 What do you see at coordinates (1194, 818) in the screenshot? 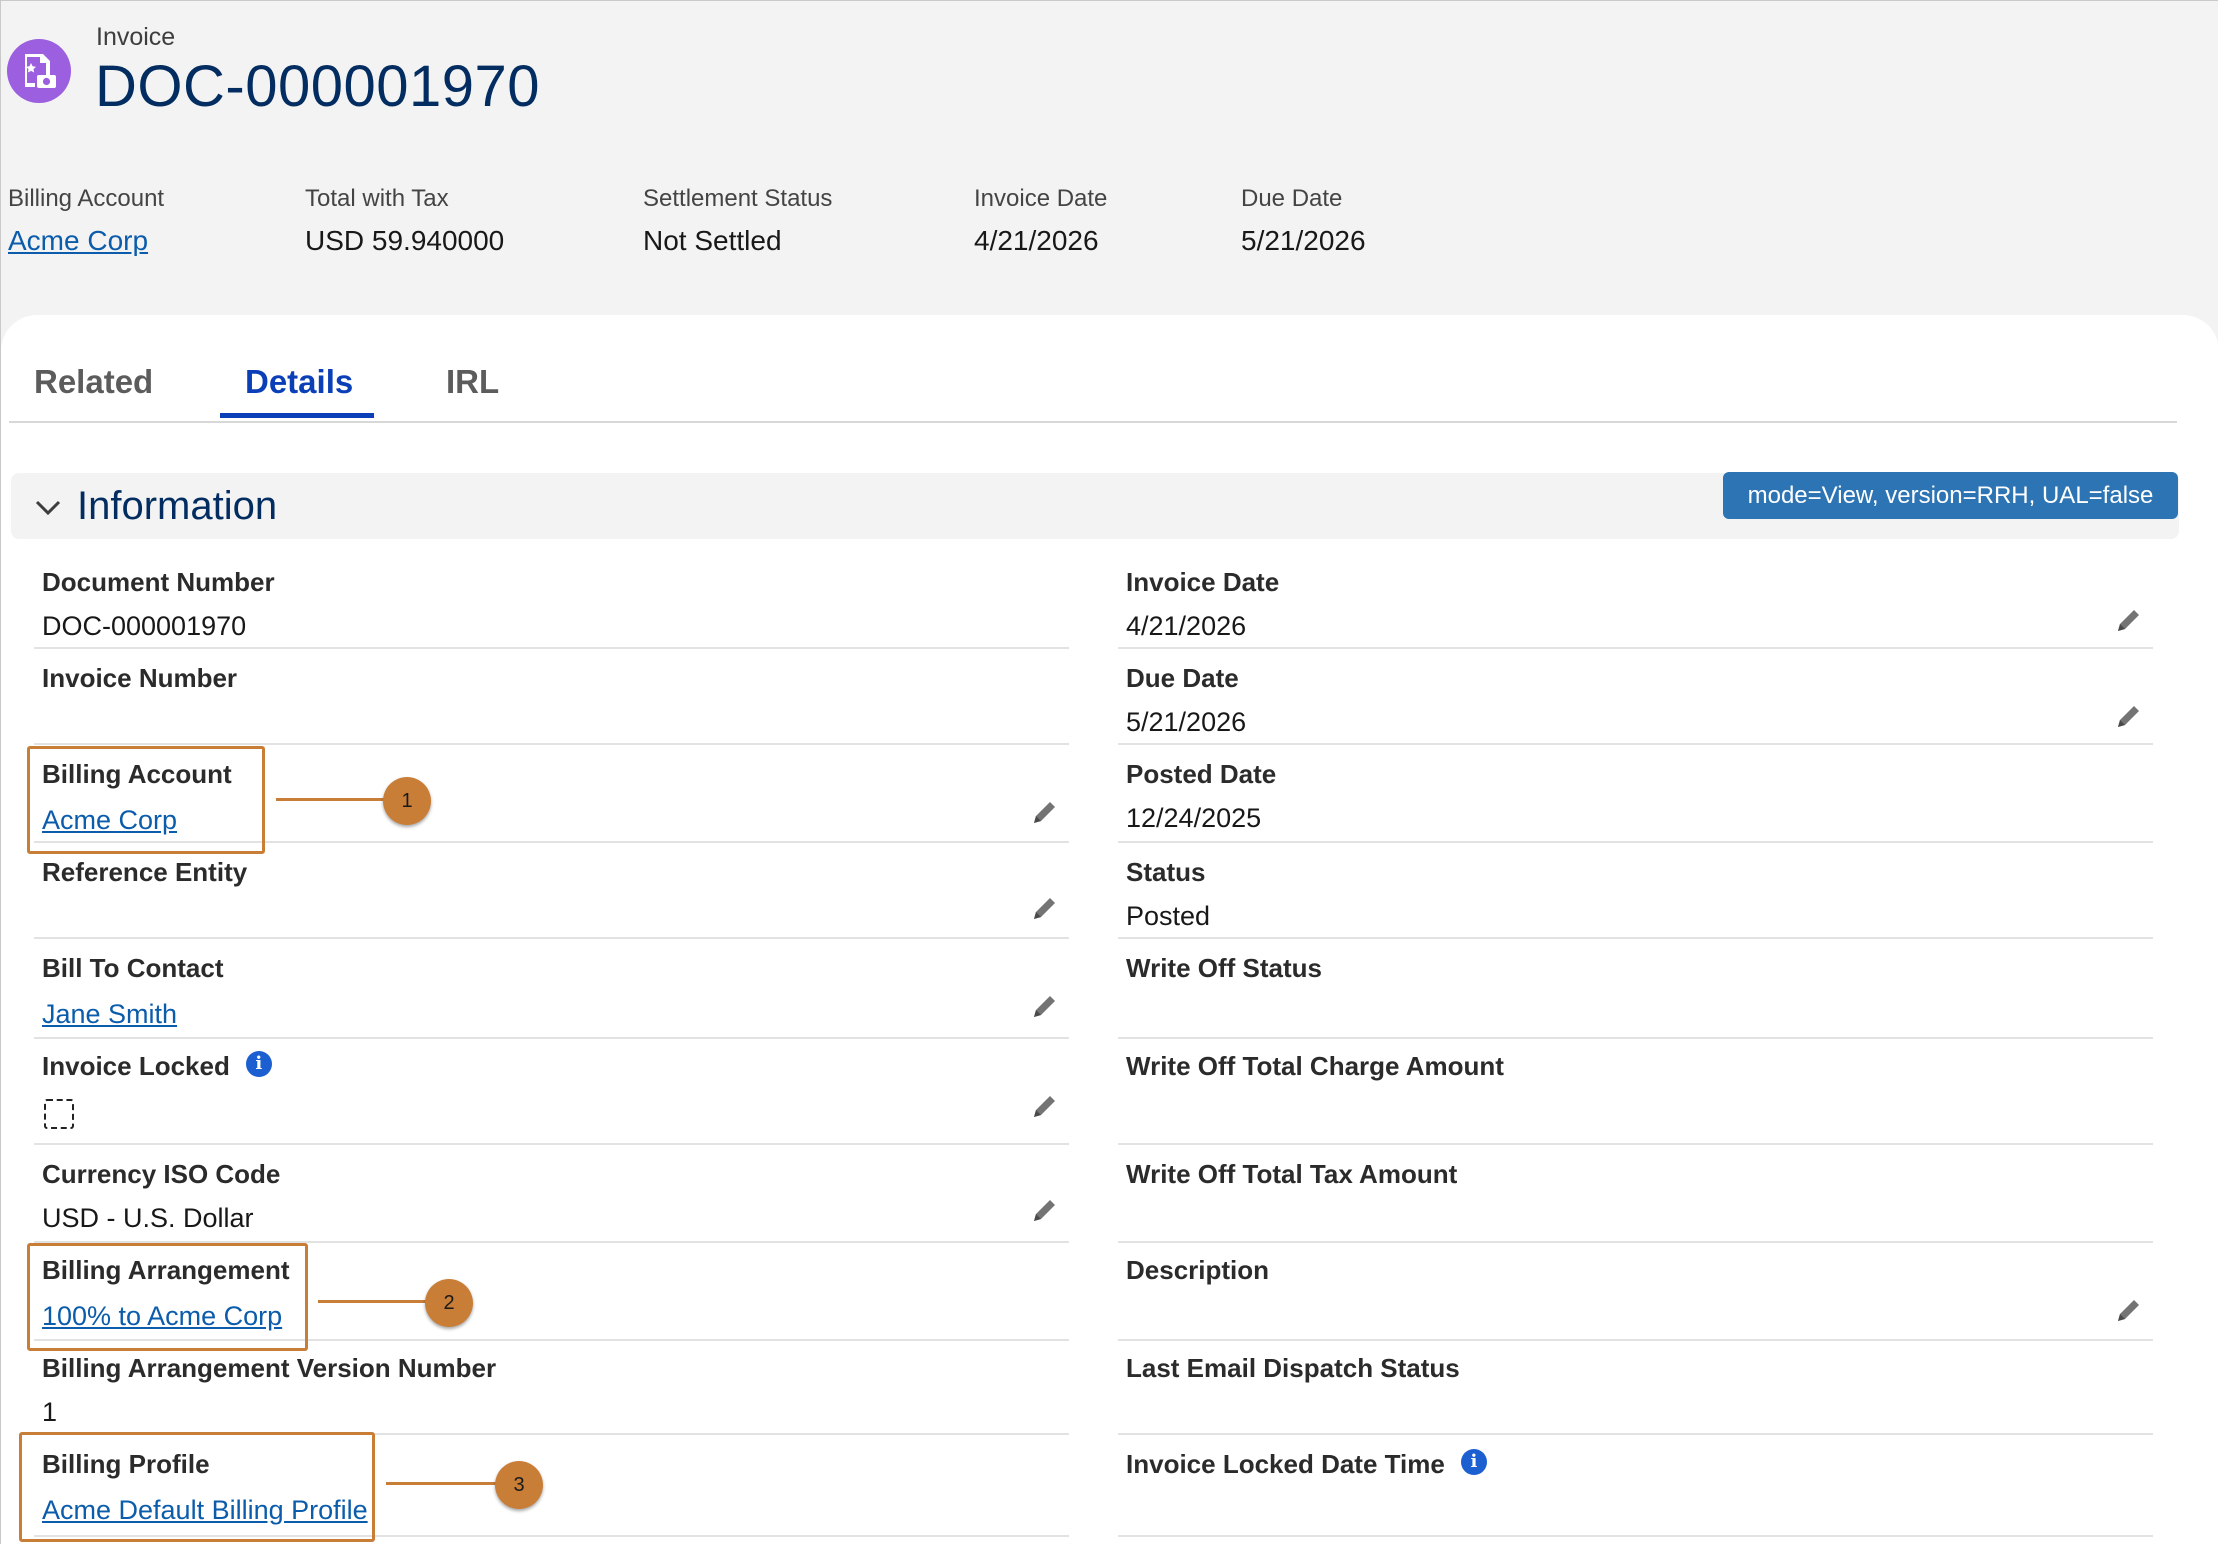
I see `field-value: 12/24/2025` at bounding box center [1194, 818].